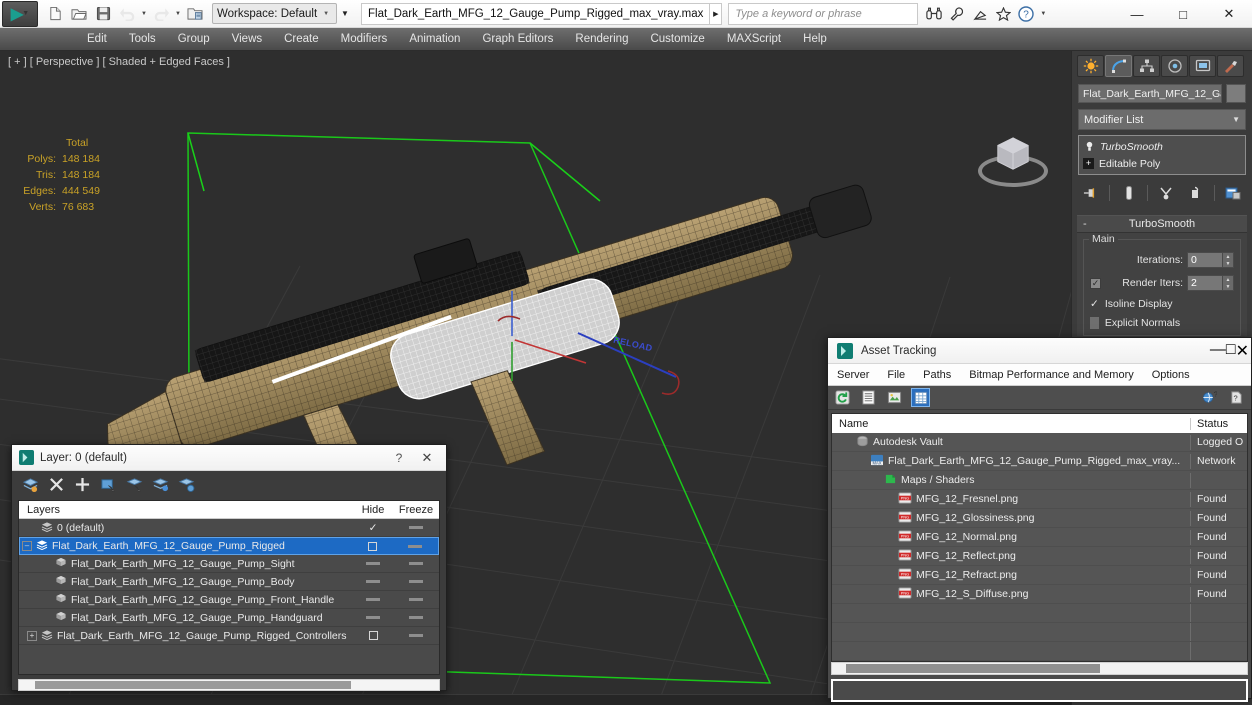 This screenshot has height=705, width=1252. I want to click on object-color-swatch, so click(1236, 93).